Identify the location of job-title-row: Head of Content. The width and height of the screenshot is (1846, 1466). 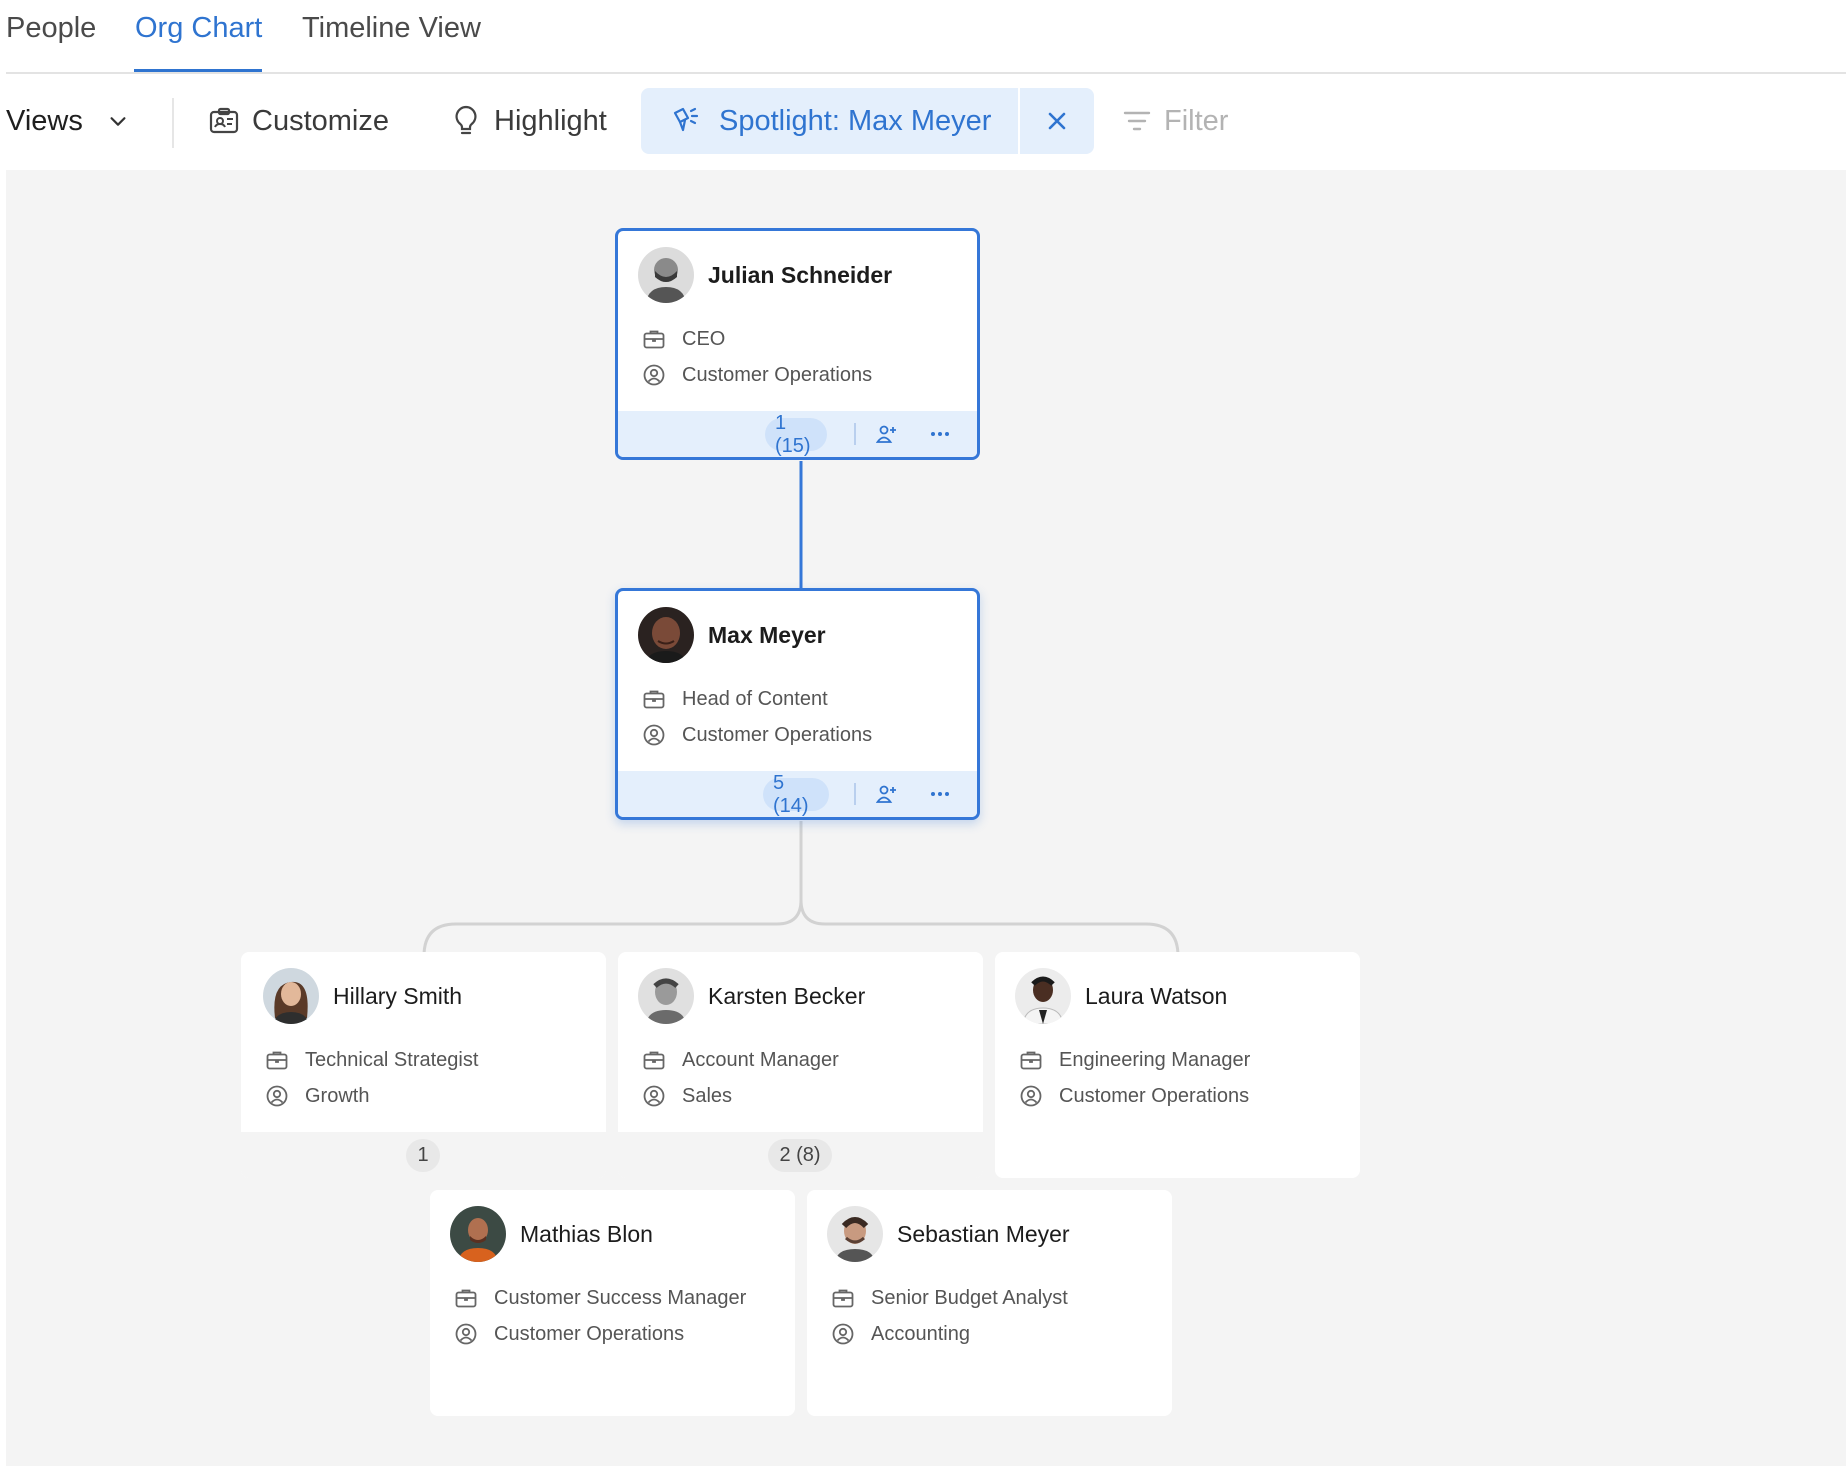
(735, 699).